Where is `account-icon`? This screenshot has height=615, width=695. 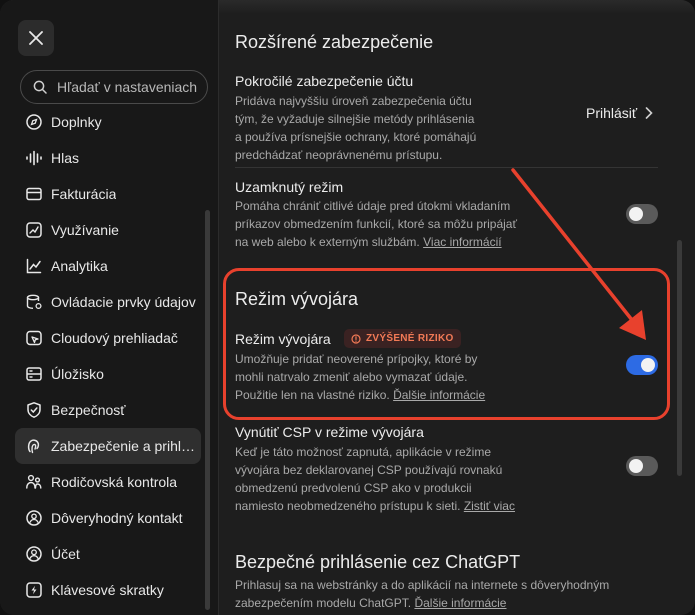 account-icon is located at coordinates (34, 554).